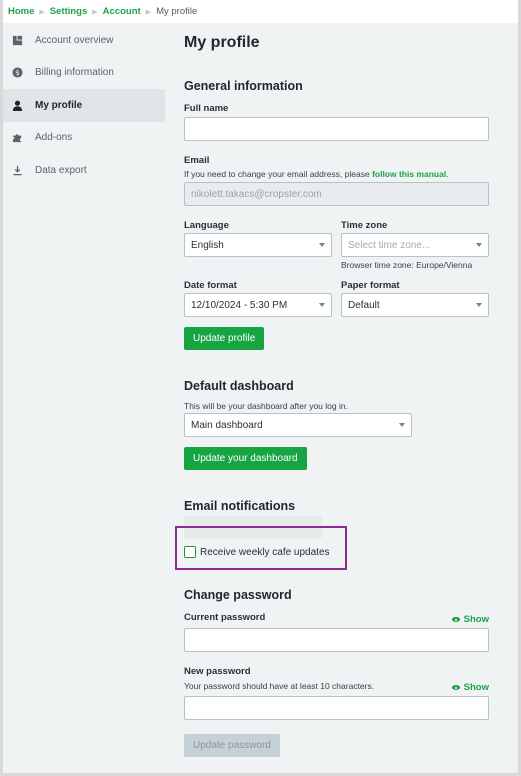 The width and height of the screenshot is (521, 776). I want to click on weekly-updates-checkbox, so click(190, 552).